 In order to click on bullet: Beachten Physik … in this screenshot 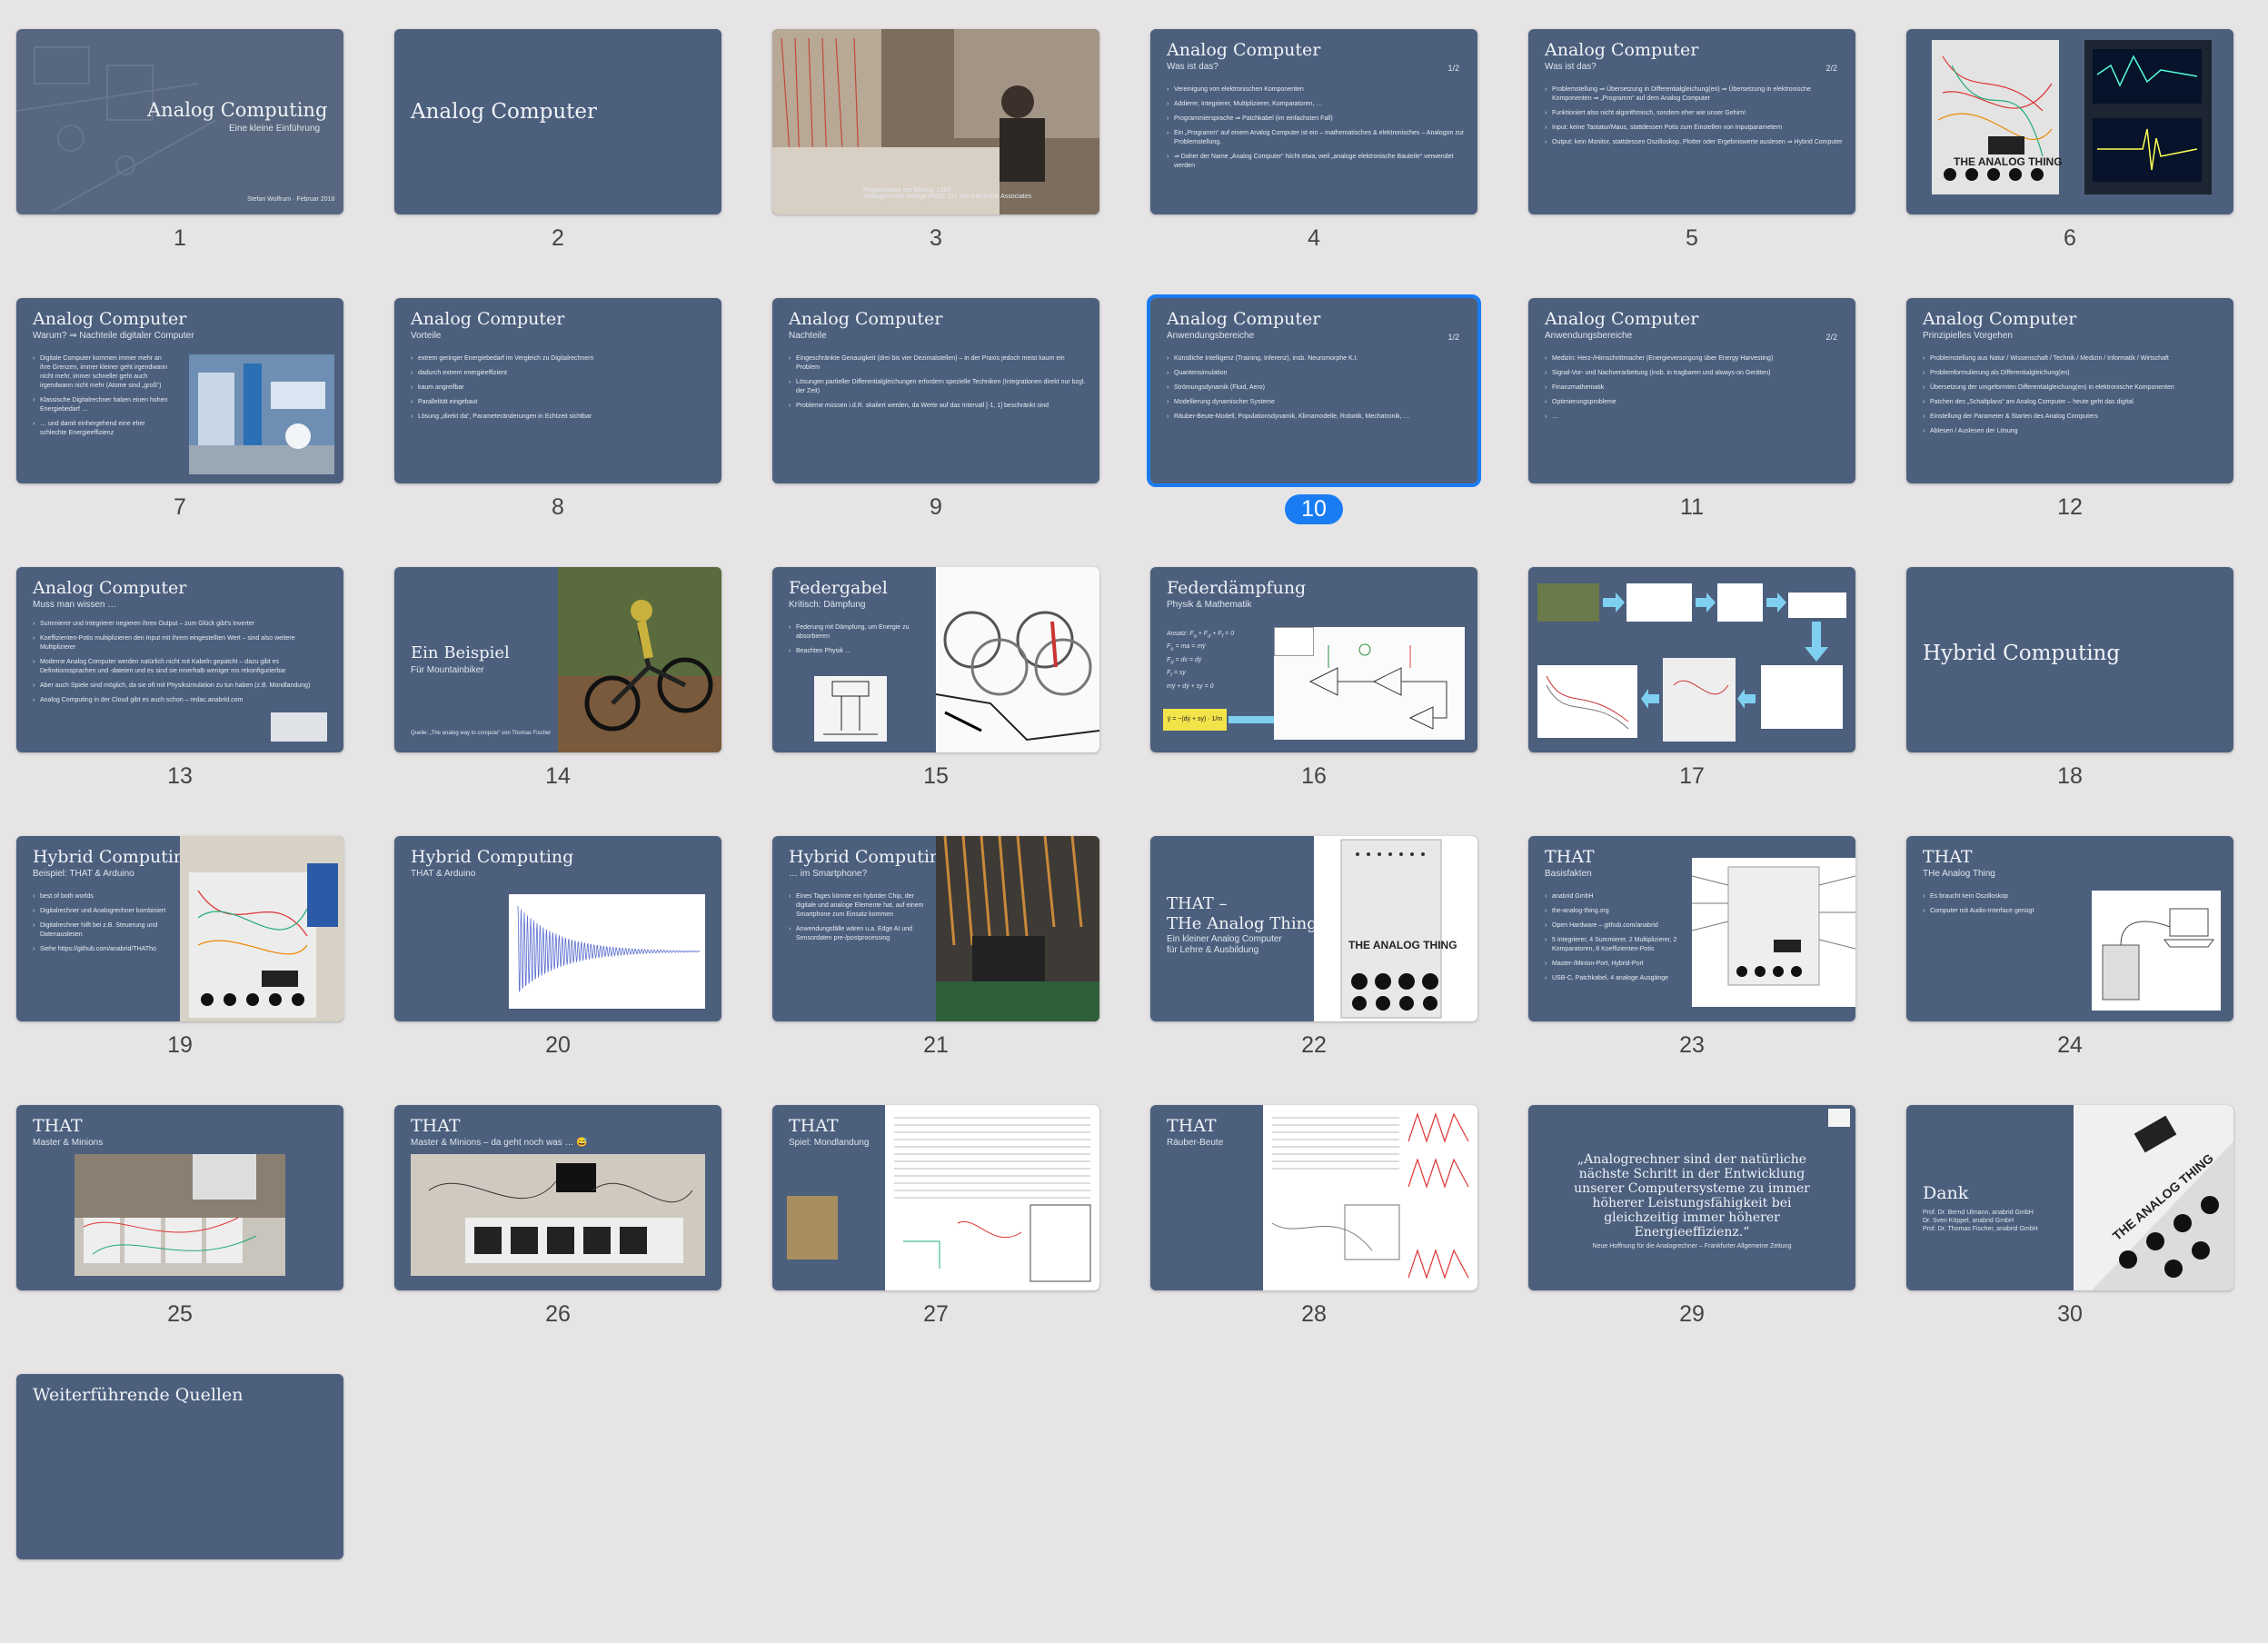, I will do `click(858, 651)`.